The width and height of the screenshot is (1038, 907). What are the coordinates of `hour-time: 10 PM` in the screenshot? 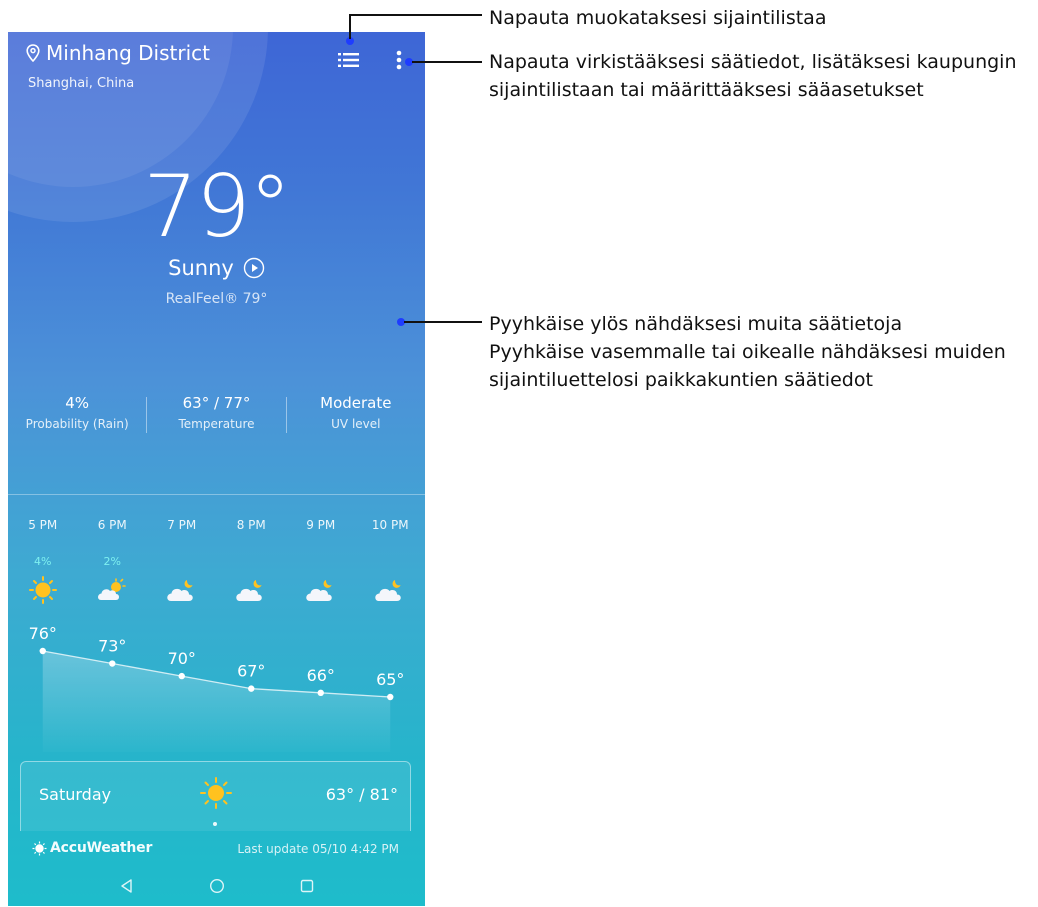 It's located at (390, 525).